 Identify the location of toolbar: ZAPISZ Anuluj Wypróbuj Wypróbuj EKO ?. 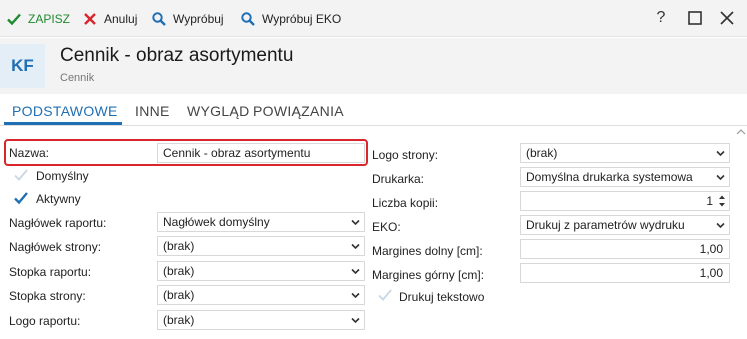
(373, 18).